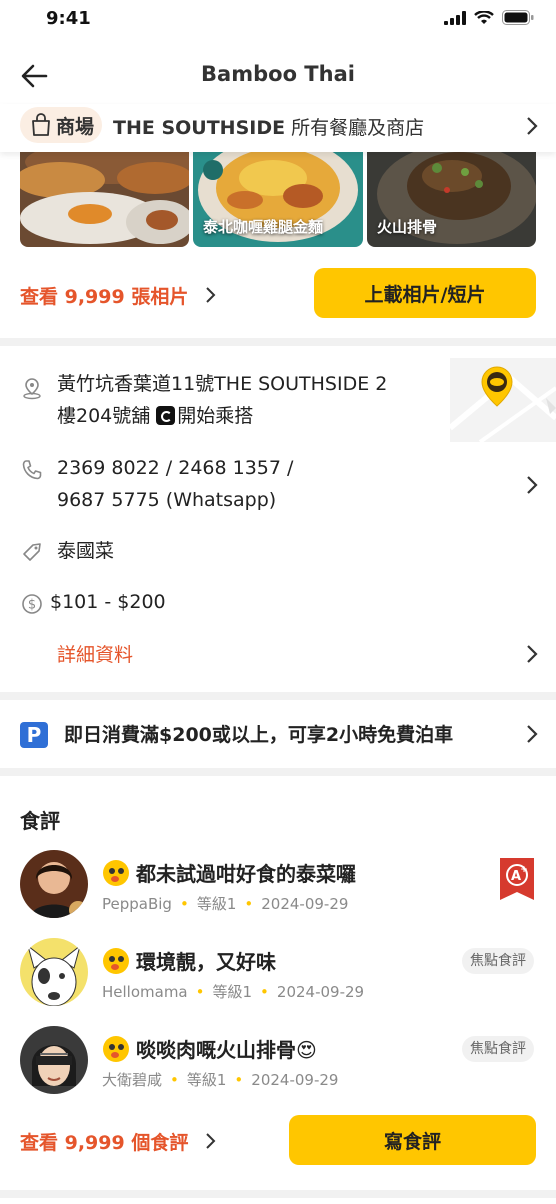  What do you see at coordinates (222, 384) in the screenshot?
I see `address-line-1: 黃竹坑香葉道11號THE SOUTHSIDE 2` at bounding box center [222, 384].